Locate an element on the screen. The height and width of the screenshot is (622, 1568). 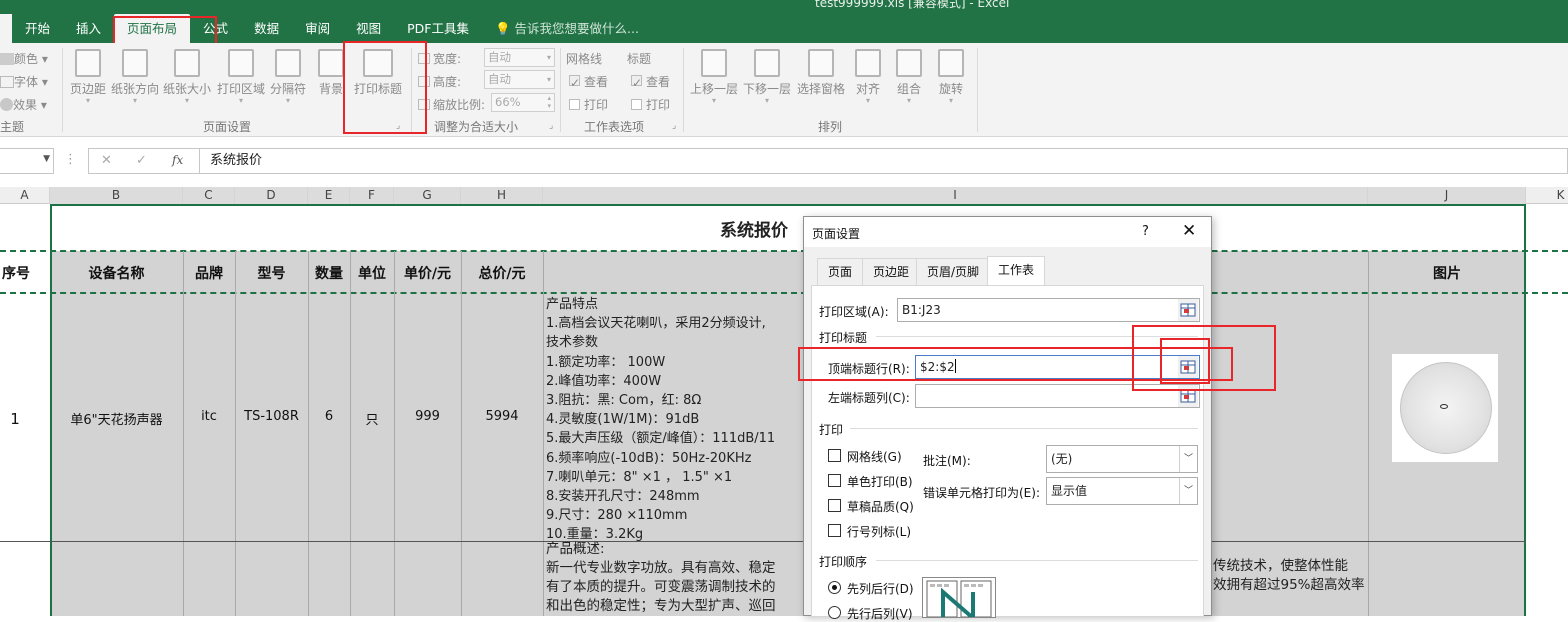
close-icon: ✕ is located at coordinates (1189, 231).